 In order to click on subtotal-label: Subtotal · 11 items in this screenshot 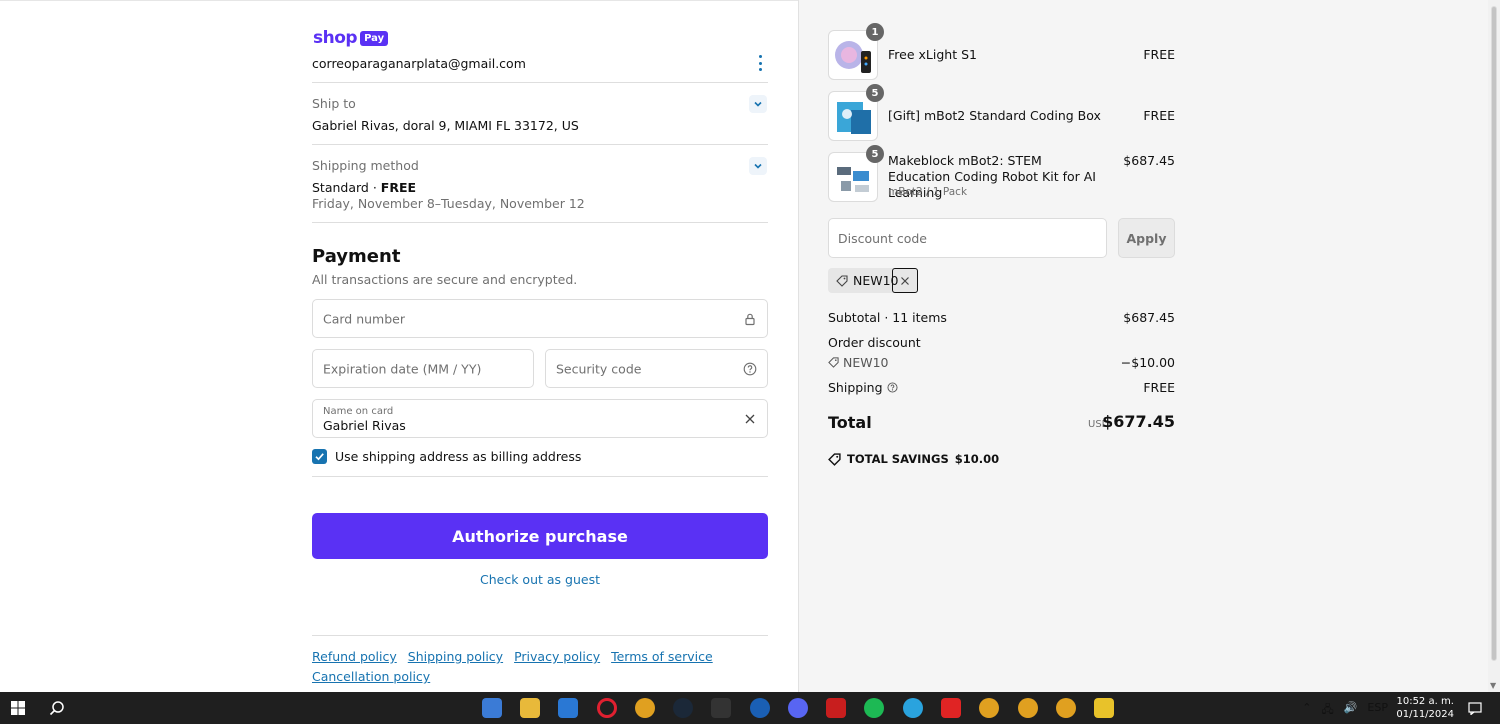, I will do `click(887, 317)`.